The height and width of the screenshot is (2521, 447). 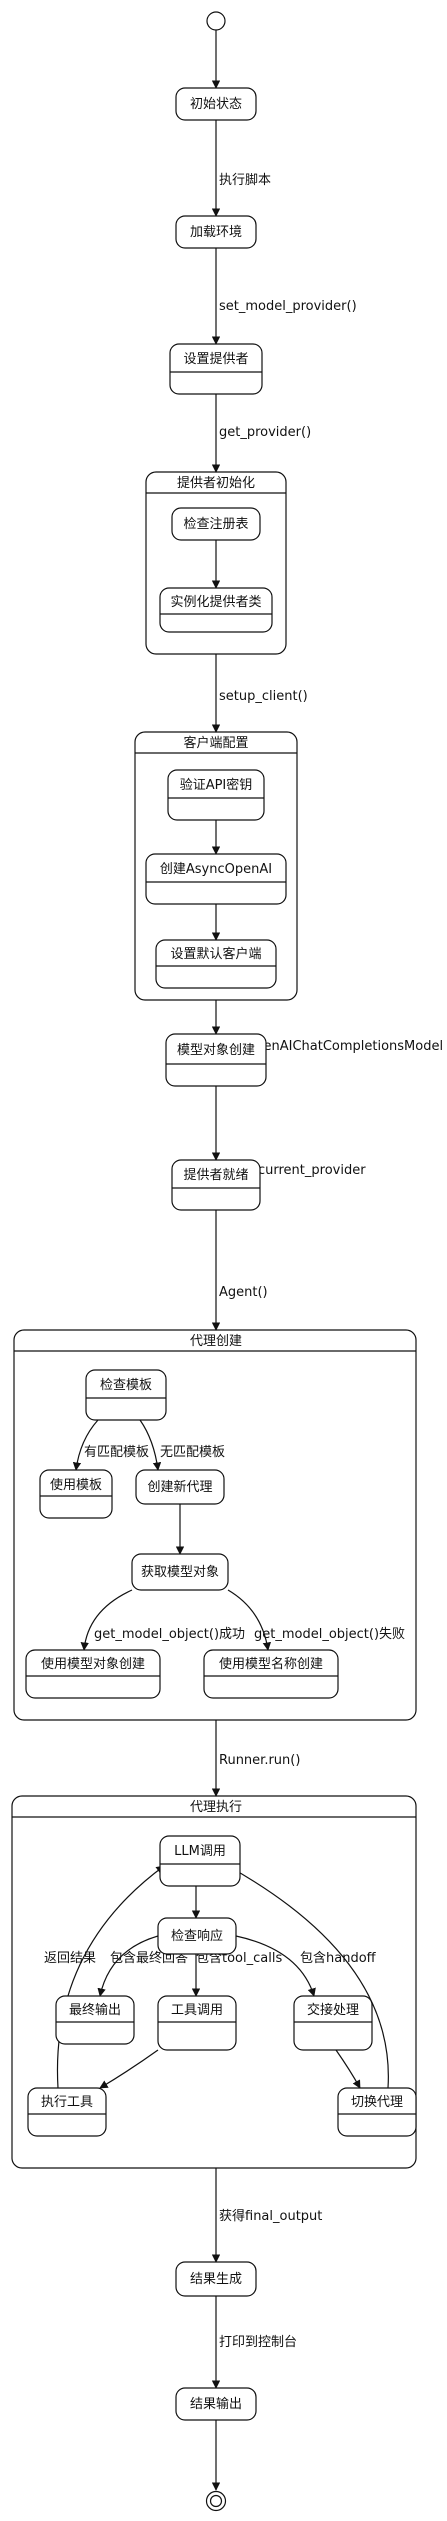 What do you see at coordinates (216, 1050) in the screenshot?
I see `state-model-create-label: 模型对象创建` at bounding box center [216, 1050].